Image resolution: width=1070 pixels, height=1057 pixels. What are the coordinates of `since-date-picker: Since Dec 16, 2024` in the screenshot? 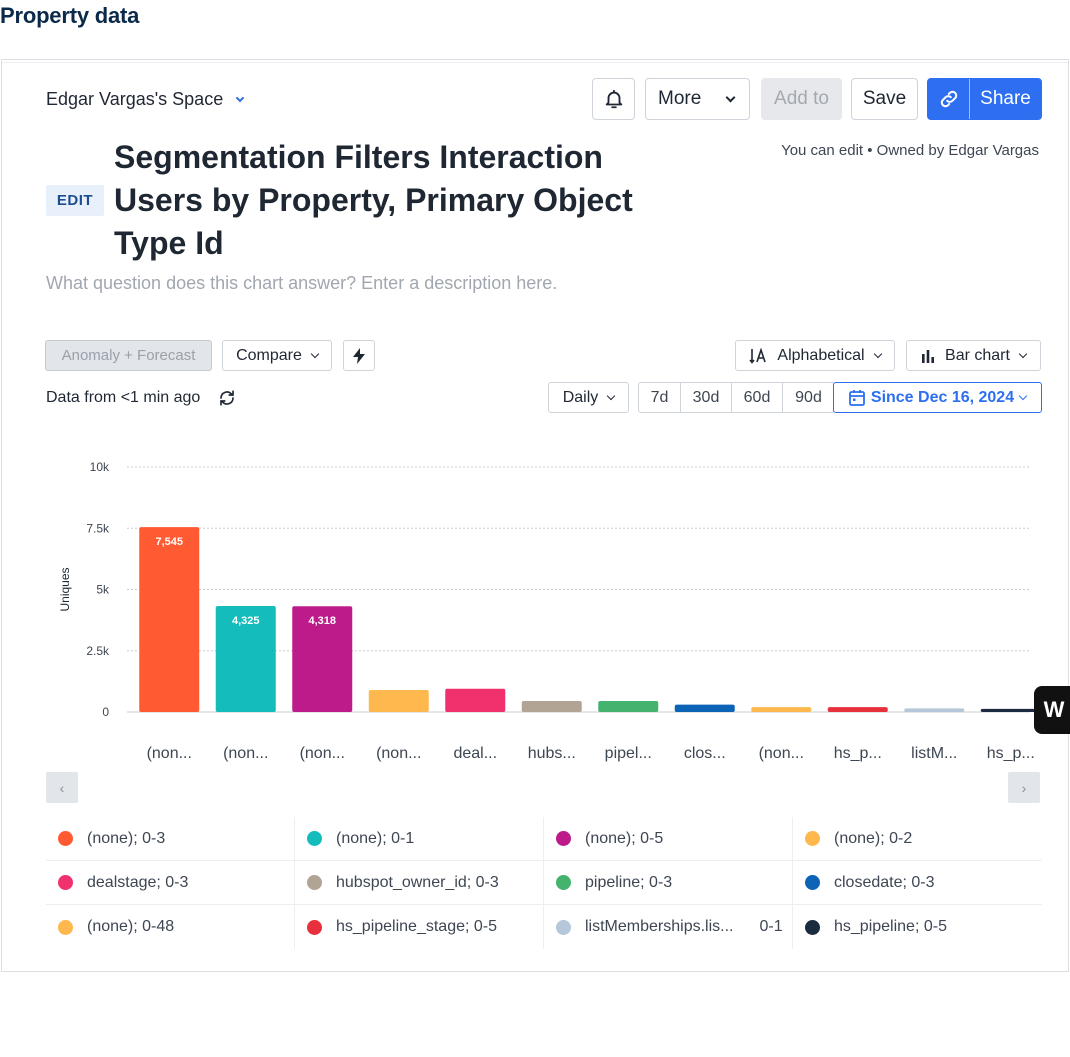 It's located at (937, 397).